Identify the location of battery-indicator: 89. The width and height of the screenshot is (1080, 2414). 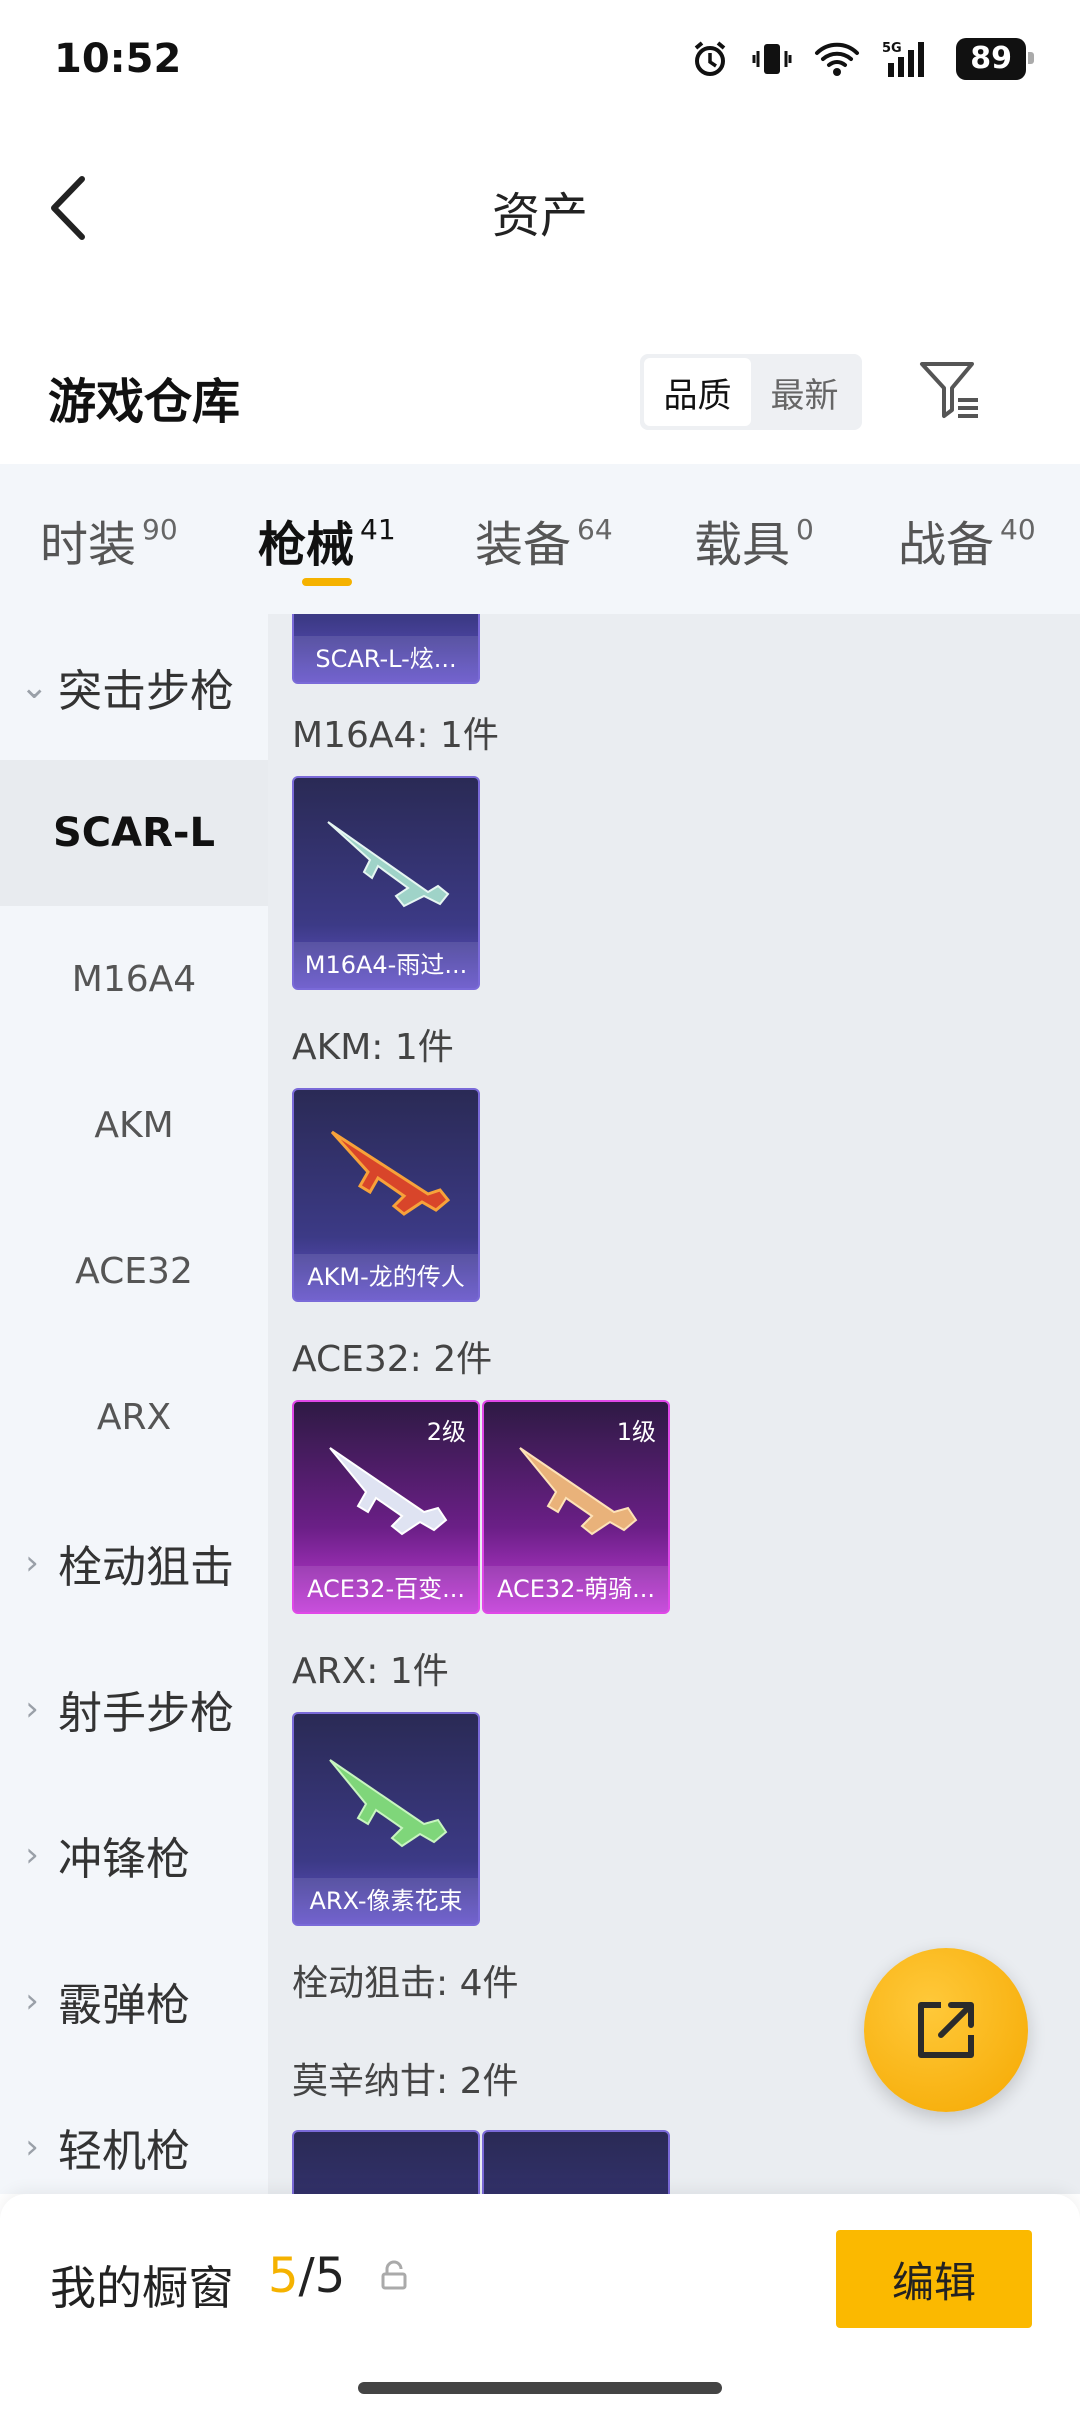
(995, 59).